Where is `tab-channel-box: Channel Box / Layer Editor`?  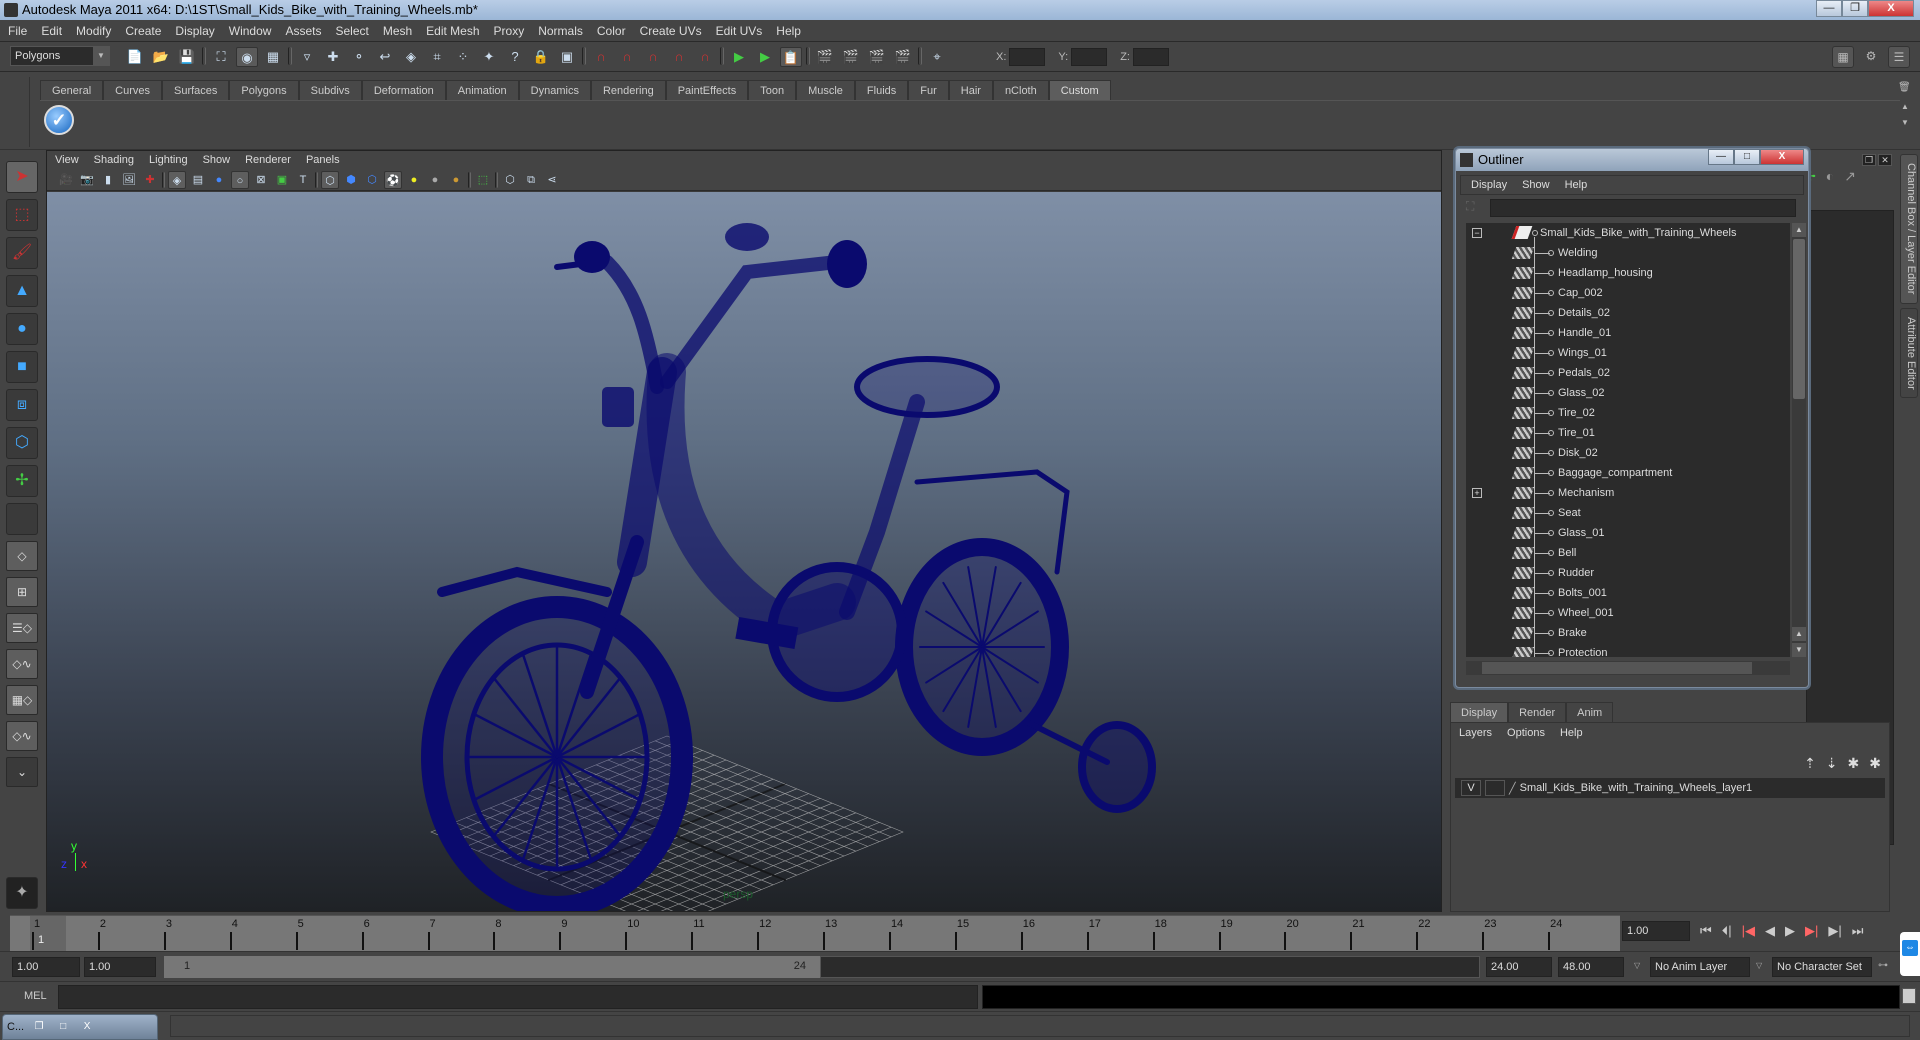 tab-channel-box: Channel Box / Layer Editor is located at coordinates (1909, 229).